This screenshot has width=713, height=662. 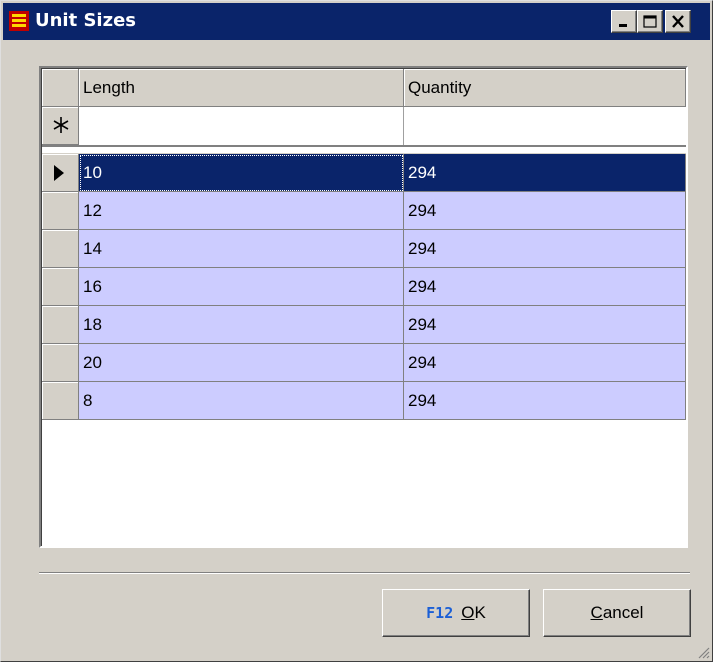 I want to click on table-row: 18 294, so click(x=364, y=325).